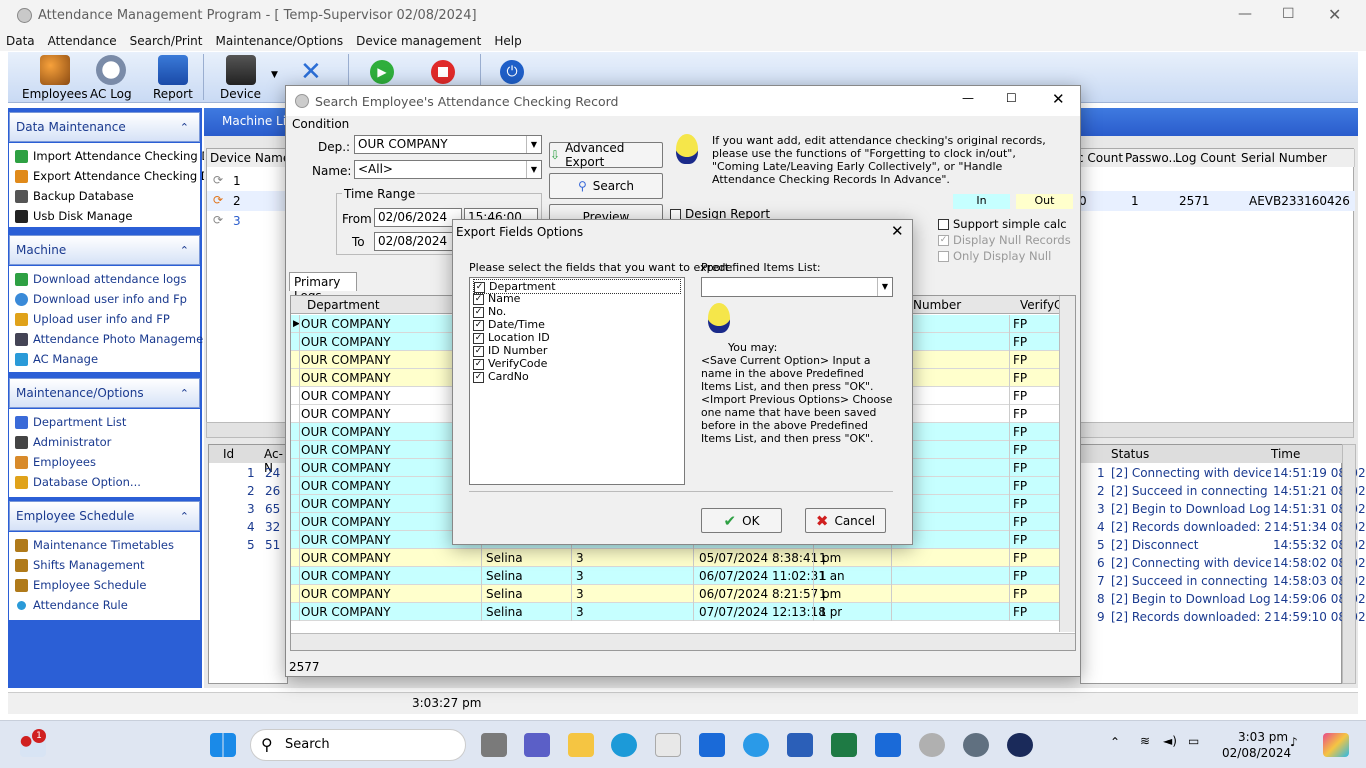 Image resolution: width=1366 pixels, height=768 pixels. Describe the element at coordinates (249, 545) in the screenshot. I see `list-item: 5 51` at that location.